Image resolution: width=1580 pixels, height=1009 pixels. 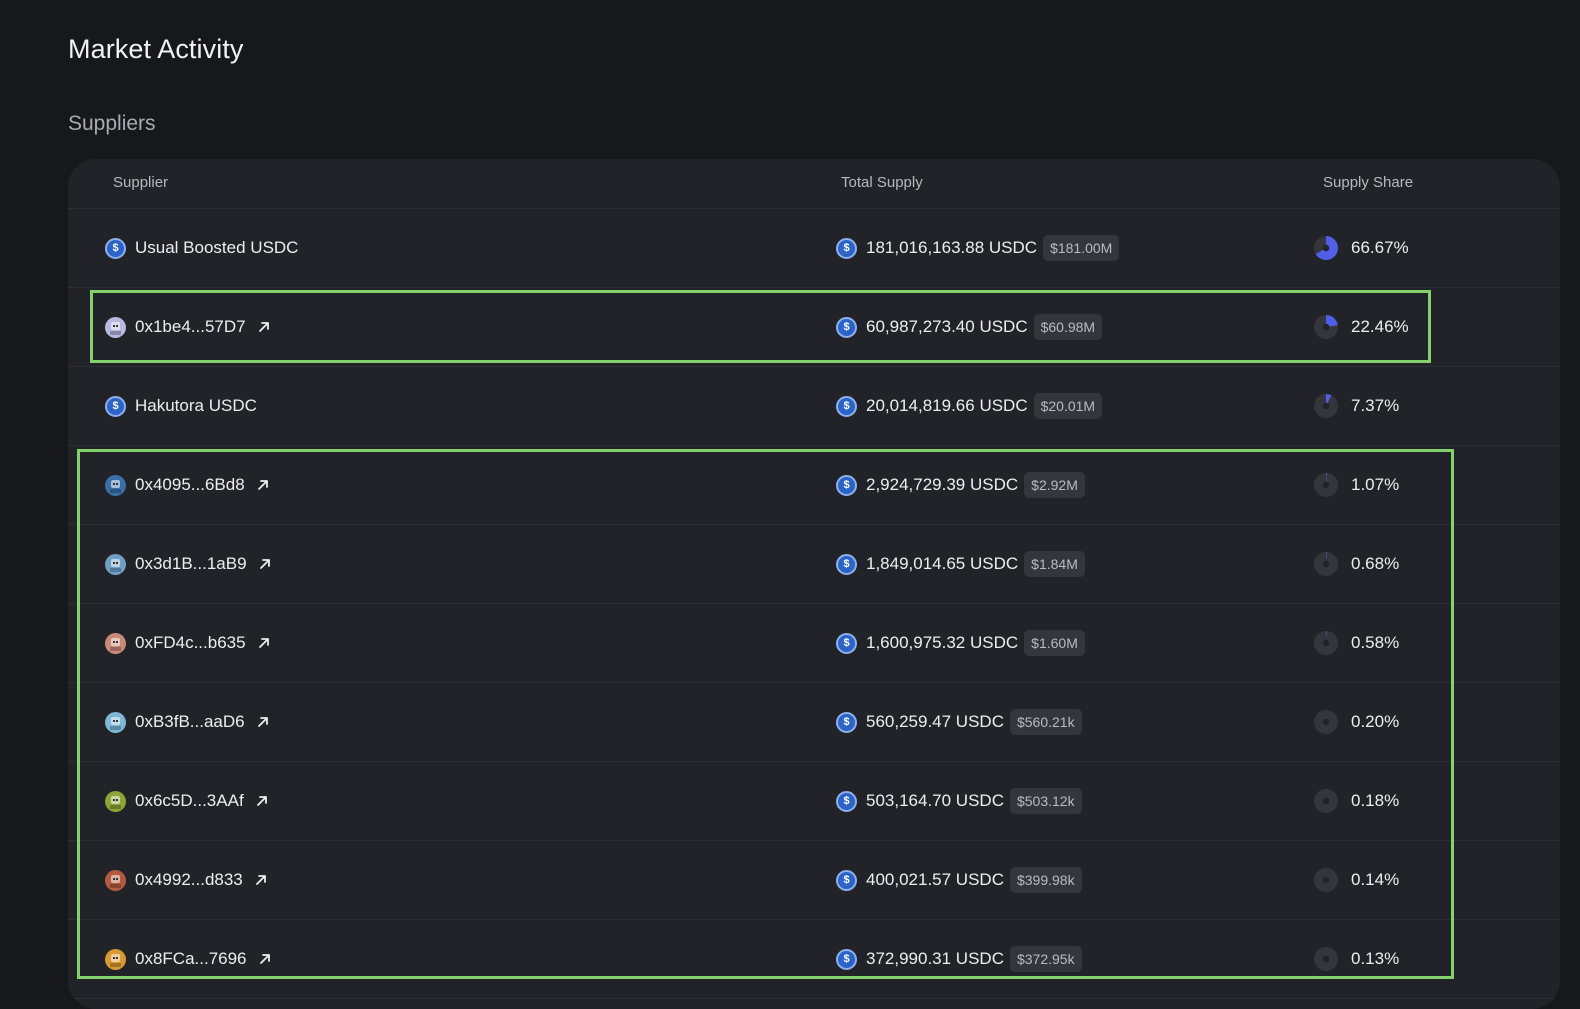 What do you see at coordinates (1081, 248) in the screenshot?
I see `usd-value-badge: $181.00M` at bounding box center [1081, 248].